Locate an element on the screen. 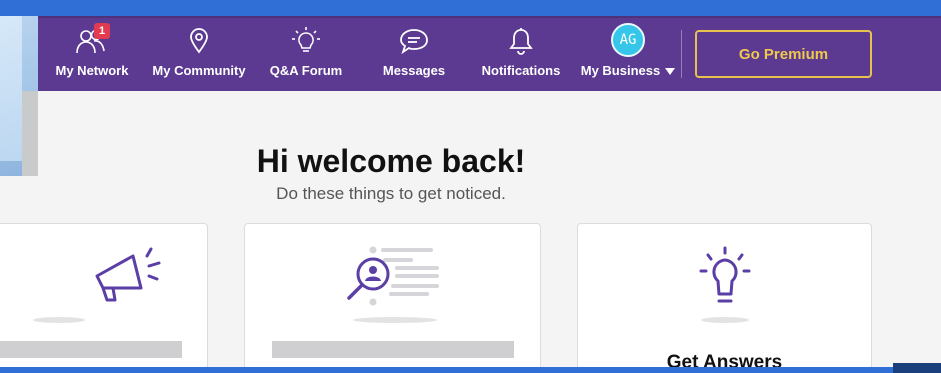 This screenshot has height=373, width=941. nav-divider is located at coordinates (681, 54).